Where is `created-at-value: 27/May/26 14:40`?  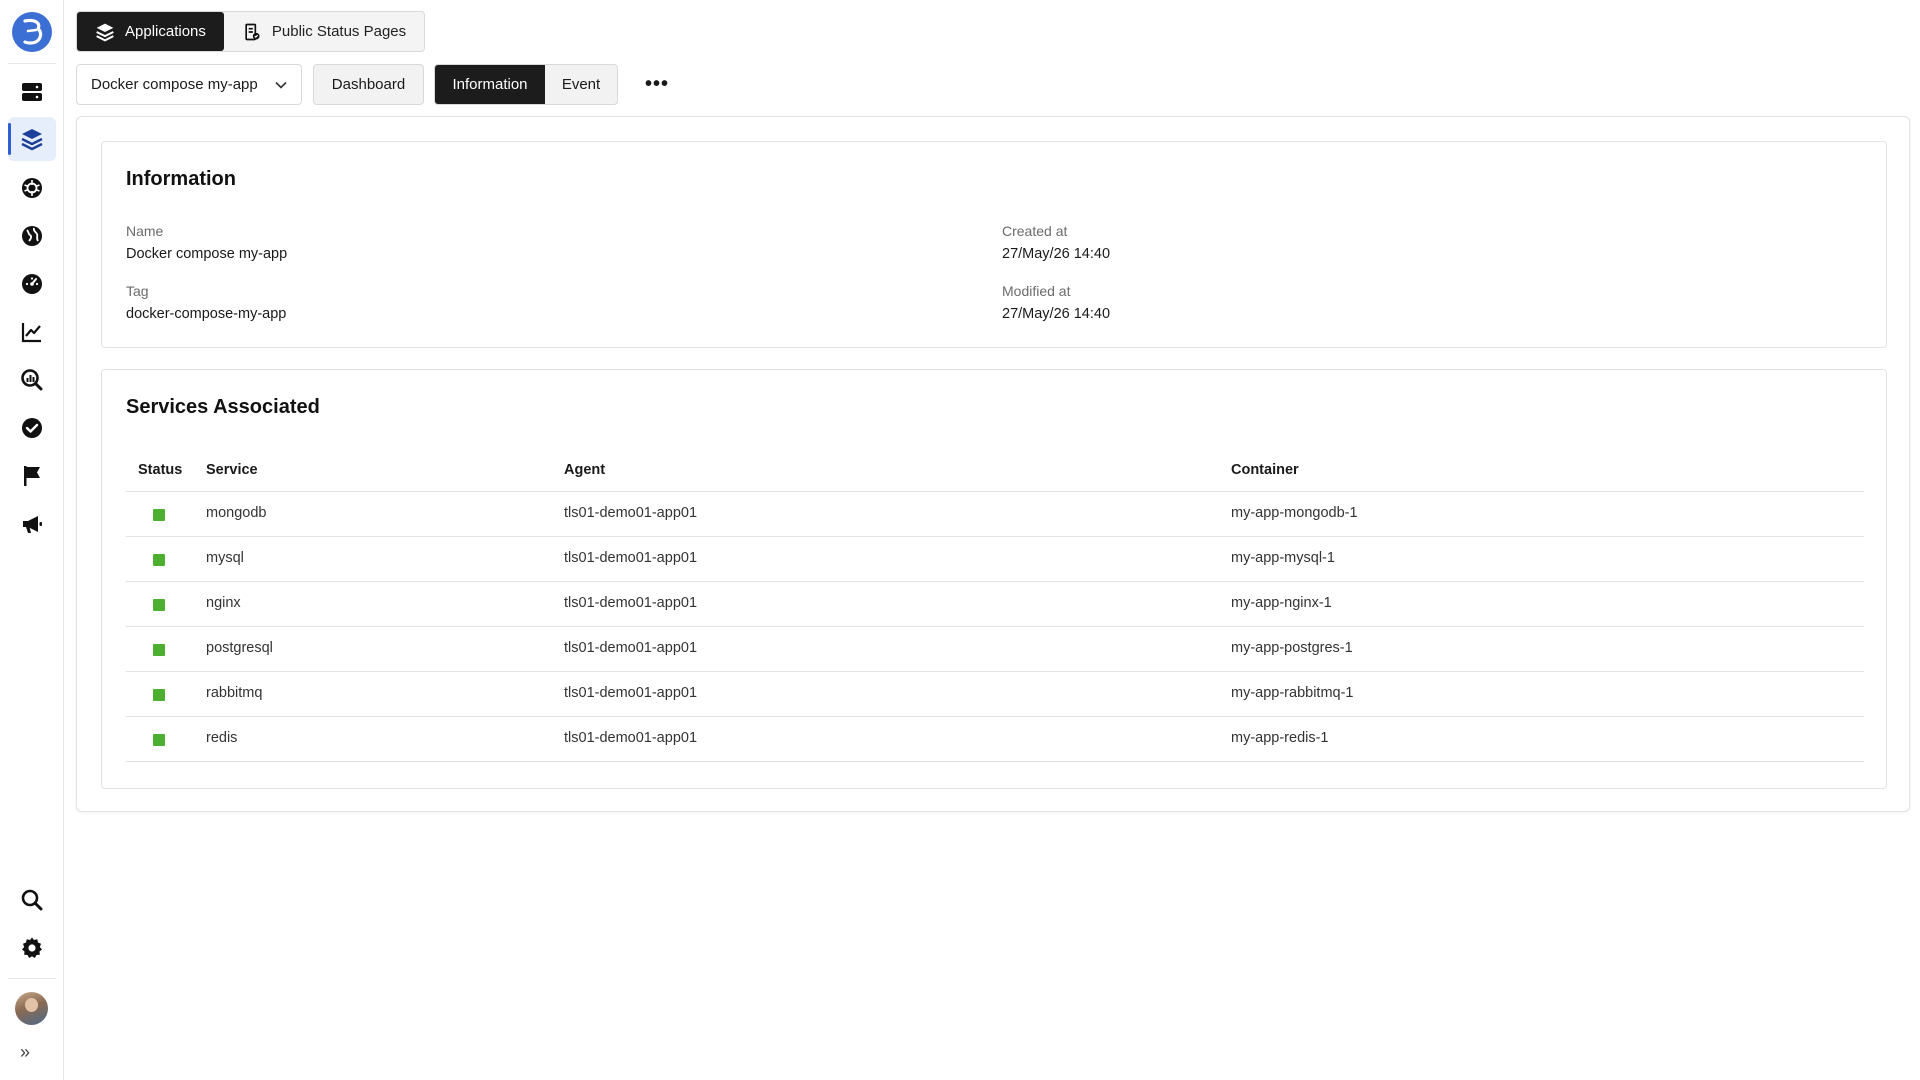 created-at-value: 27/May/26 14:40 is located at coordinates (1056, 254).